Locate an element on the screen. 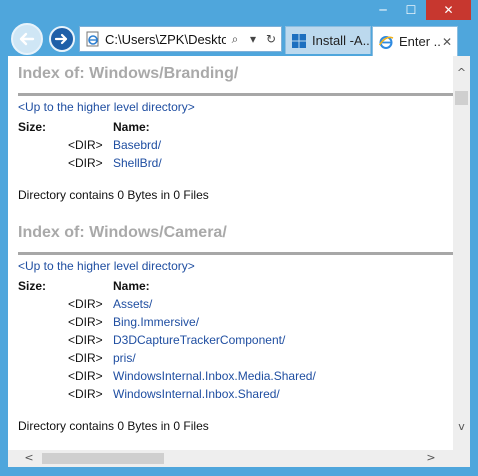 Image resolution: width=478 pixels, height=476 pixels. list-item: <DIR> ShellBrd/ is located at coordinates (230, 163).